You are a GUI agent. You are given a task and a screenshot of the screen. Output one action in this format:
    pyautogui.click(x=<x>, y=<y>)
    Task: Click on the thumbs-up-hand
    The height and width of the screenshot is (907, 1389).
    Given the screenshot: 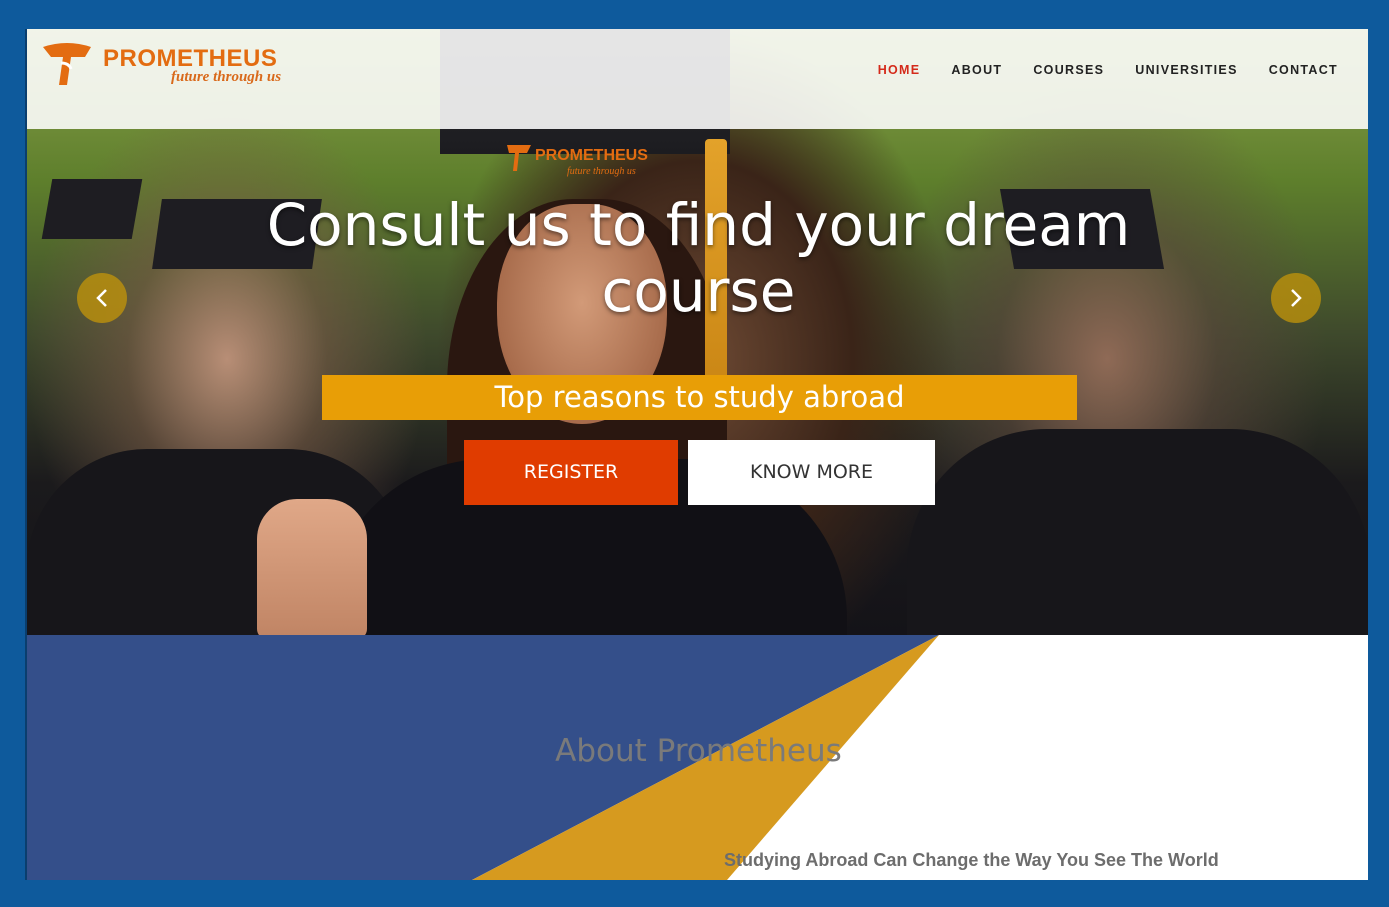 What is the action you would take?
    pyautogui.click(x=312, y=567)
    